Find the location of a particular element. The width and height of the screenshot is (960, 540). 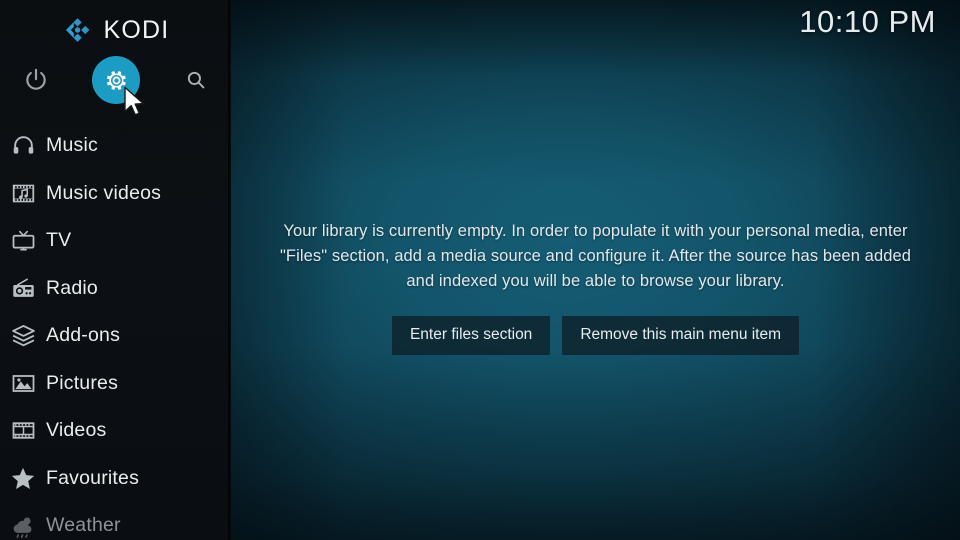

sidebar-item-music-videos: Music videos is located at coordinates (115, 194).